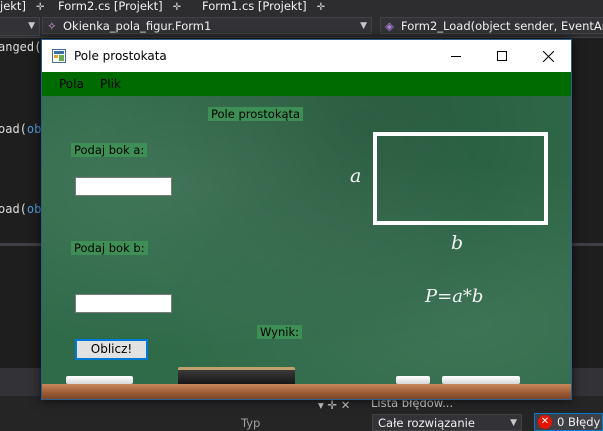 Image resolution: width=603 pixels, height=431 pixels. What do you see at coordinates (110, 84) in the screenshot?
I see `menu-item-plik: Plik` at bounding box center [110, 84].